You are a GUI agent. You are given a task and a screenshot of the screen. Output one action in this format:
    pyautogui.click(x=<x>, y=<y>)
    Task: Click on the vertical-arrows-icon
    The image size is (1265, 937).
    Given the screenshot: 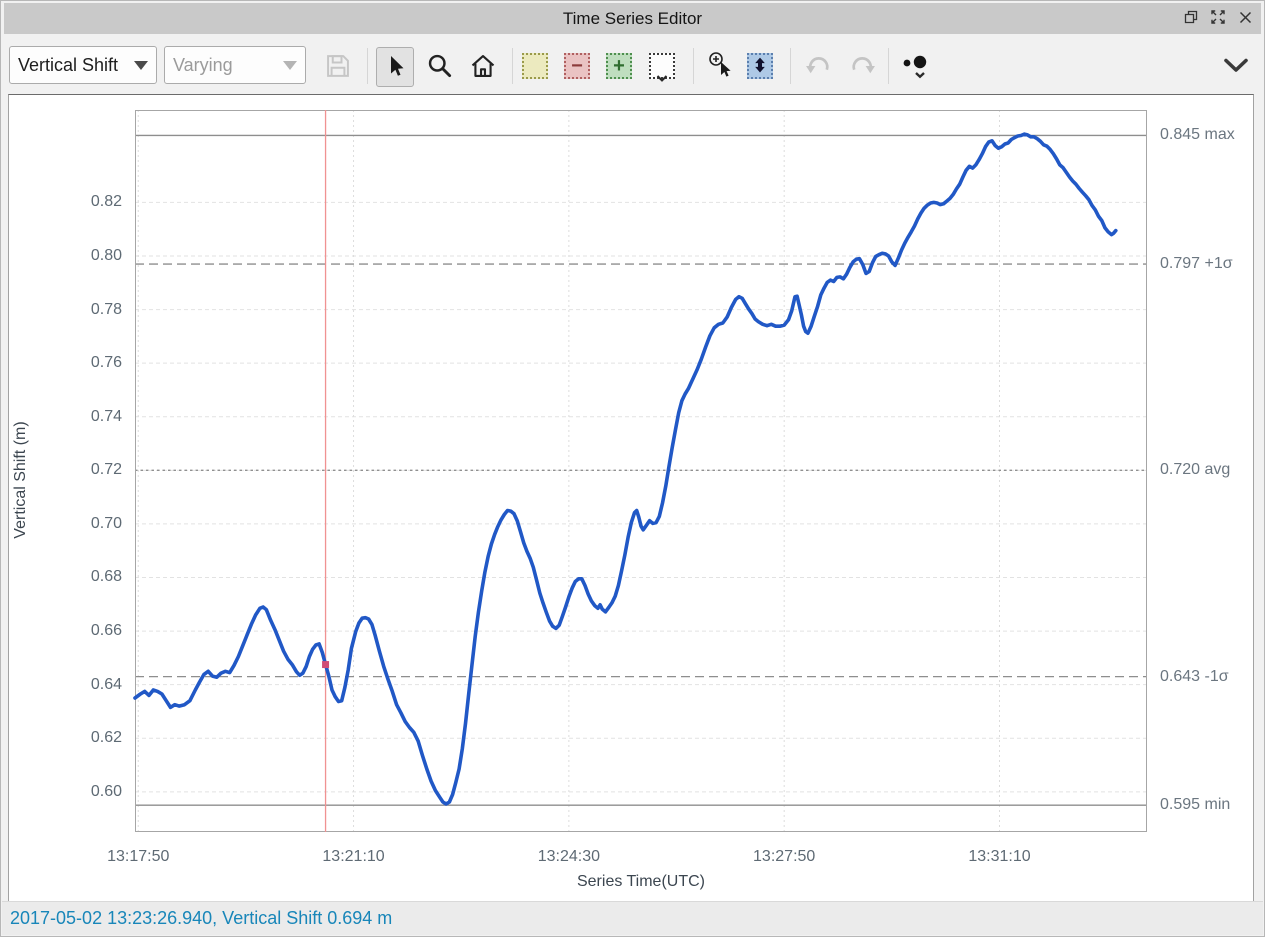 What is the action you would take?
    pyautogui.click(x=760, y=66)
    